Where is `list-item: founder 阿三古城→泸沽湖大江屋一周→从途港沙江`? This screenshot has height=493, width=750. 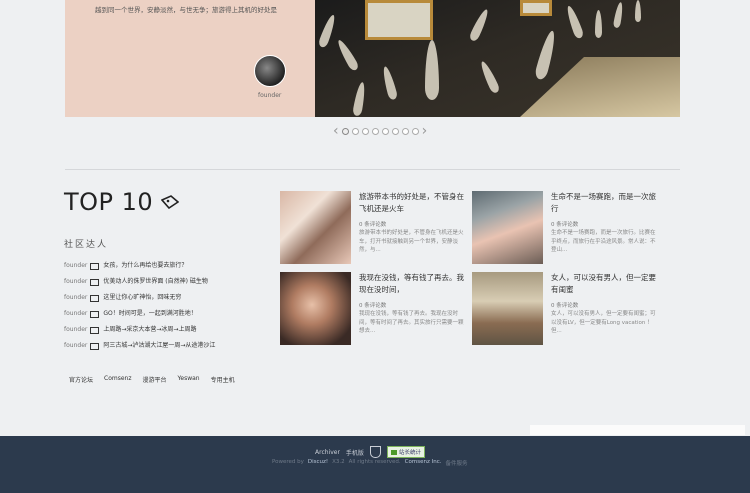 list-item: founder 阿三古城→泸沽湖大江屋一周→从途港沙江 is located at coordinates (139, 346).